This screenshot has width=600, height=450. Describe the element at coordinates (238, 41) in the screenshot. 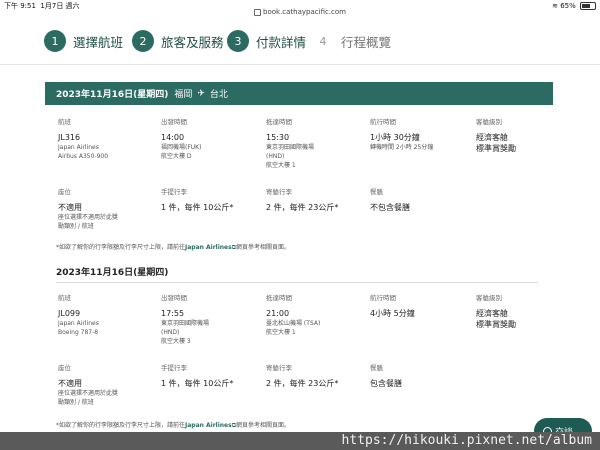

I see `step-number: 3` at that location.